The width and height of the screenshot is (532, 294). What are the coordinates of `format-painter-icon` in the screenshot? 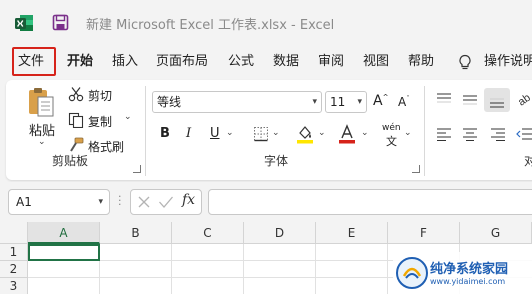 It's located at (77, 144).